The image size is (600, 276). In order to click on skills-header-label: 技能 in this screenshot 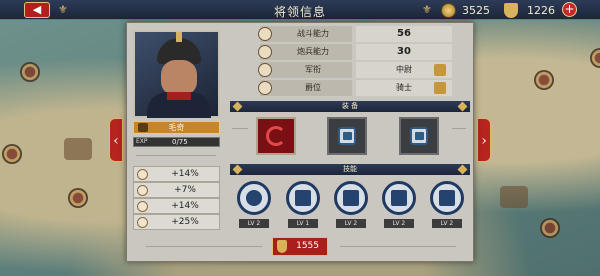, I will do `click(350, 169)`.